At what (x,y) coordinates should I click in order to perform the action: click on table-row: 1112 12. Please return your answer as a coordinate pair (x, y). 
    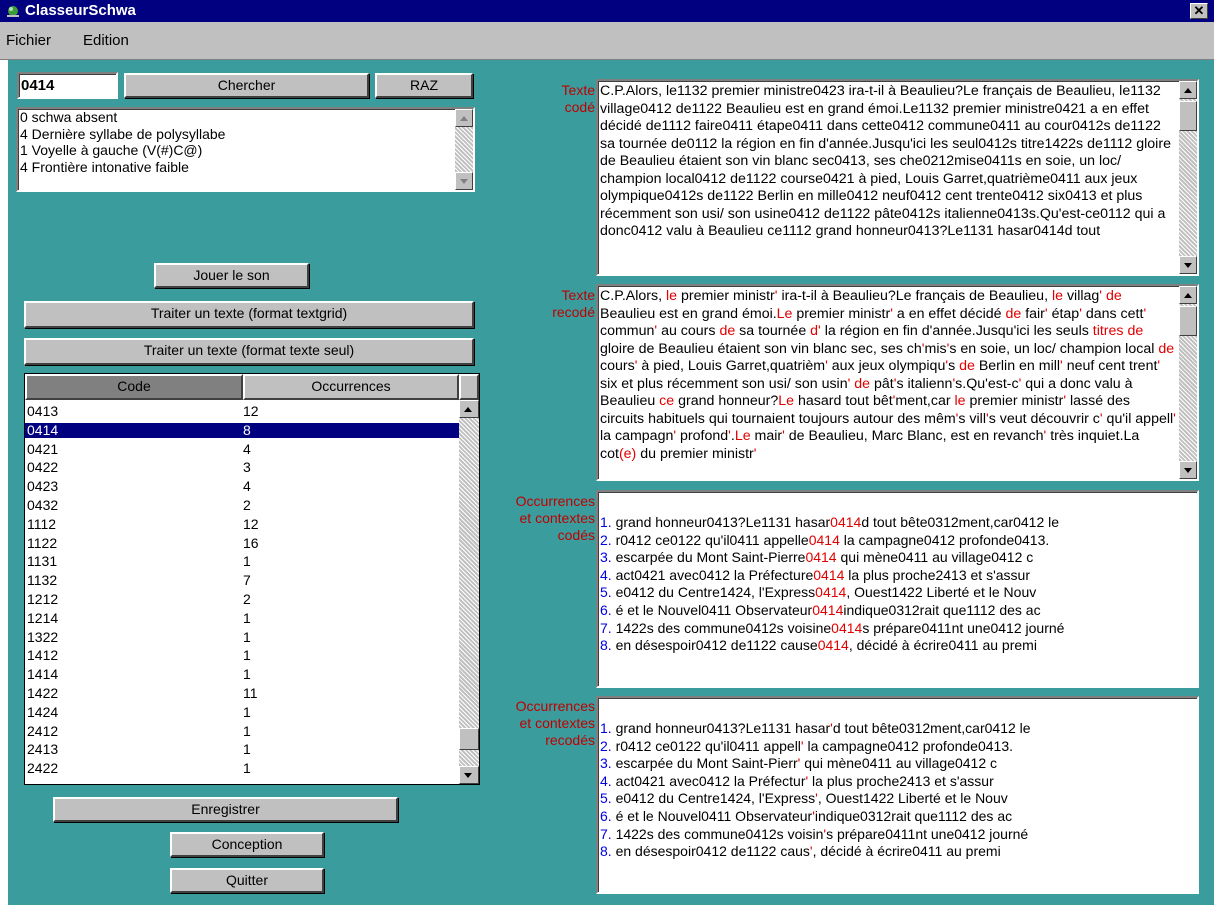
    Looking at the image, I should click on (242, 524).